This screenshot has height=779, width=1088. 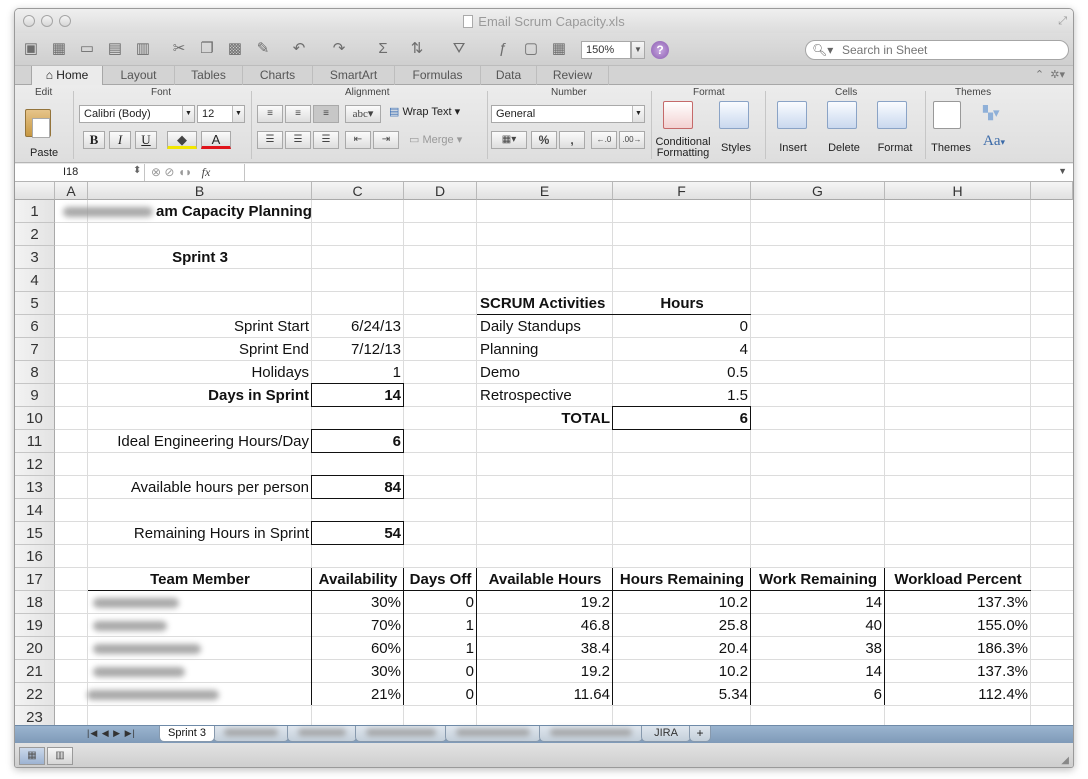 I want to click on row-header: 1, so click(x=35, y=211).